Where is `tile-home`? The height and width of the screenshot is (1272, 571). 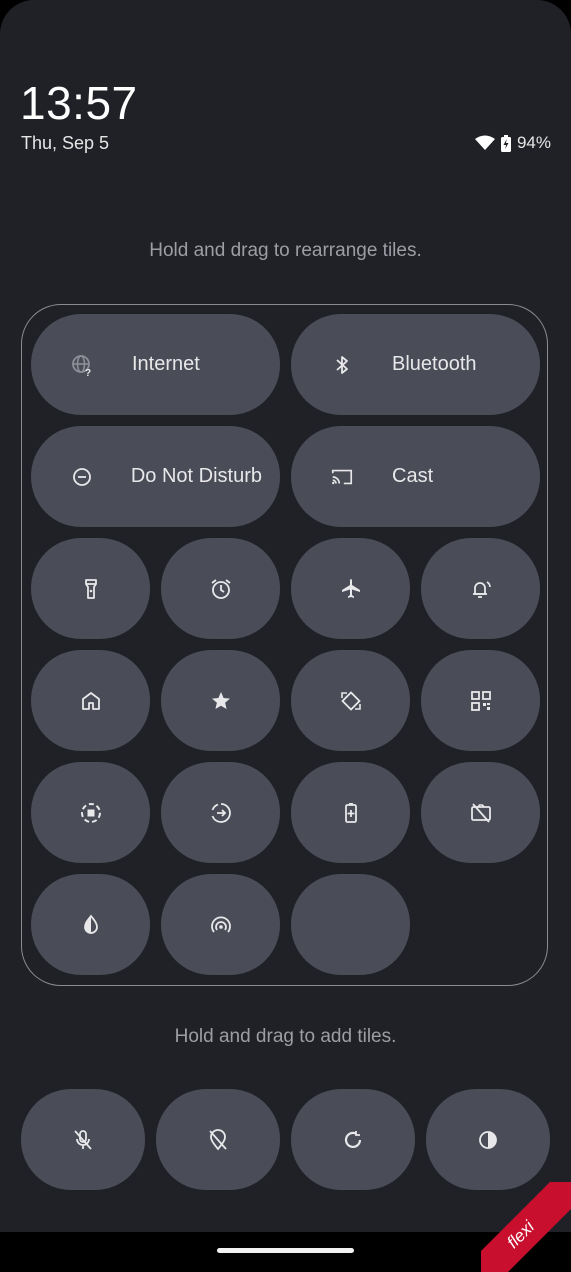 tile-home is located at coordinates (90, 700).